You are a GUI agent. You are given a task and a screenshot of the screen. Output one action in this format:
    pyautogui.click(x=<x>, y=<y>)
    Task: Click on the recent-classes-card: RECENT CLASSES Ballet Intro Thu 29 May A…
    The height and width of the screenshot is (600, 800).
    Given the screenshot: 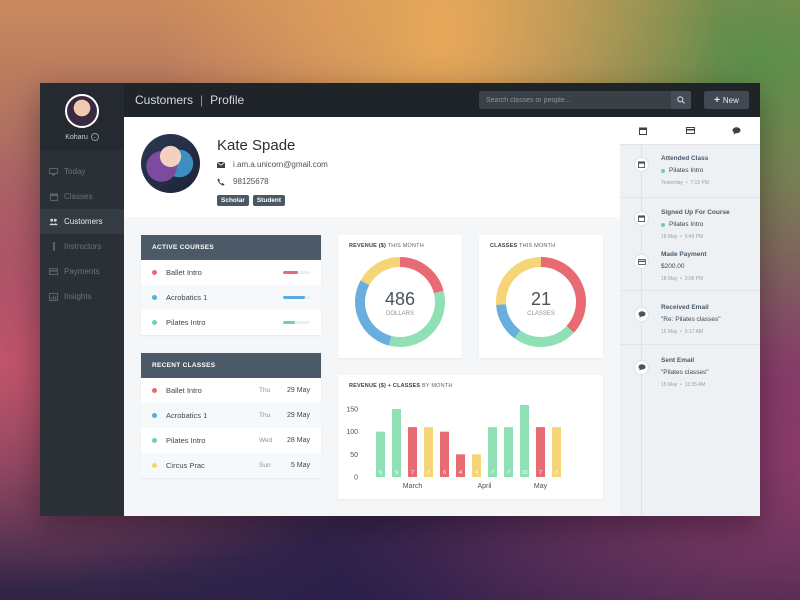 What is the action you would take?
    pyautogui.click(x=231, y=415)
    